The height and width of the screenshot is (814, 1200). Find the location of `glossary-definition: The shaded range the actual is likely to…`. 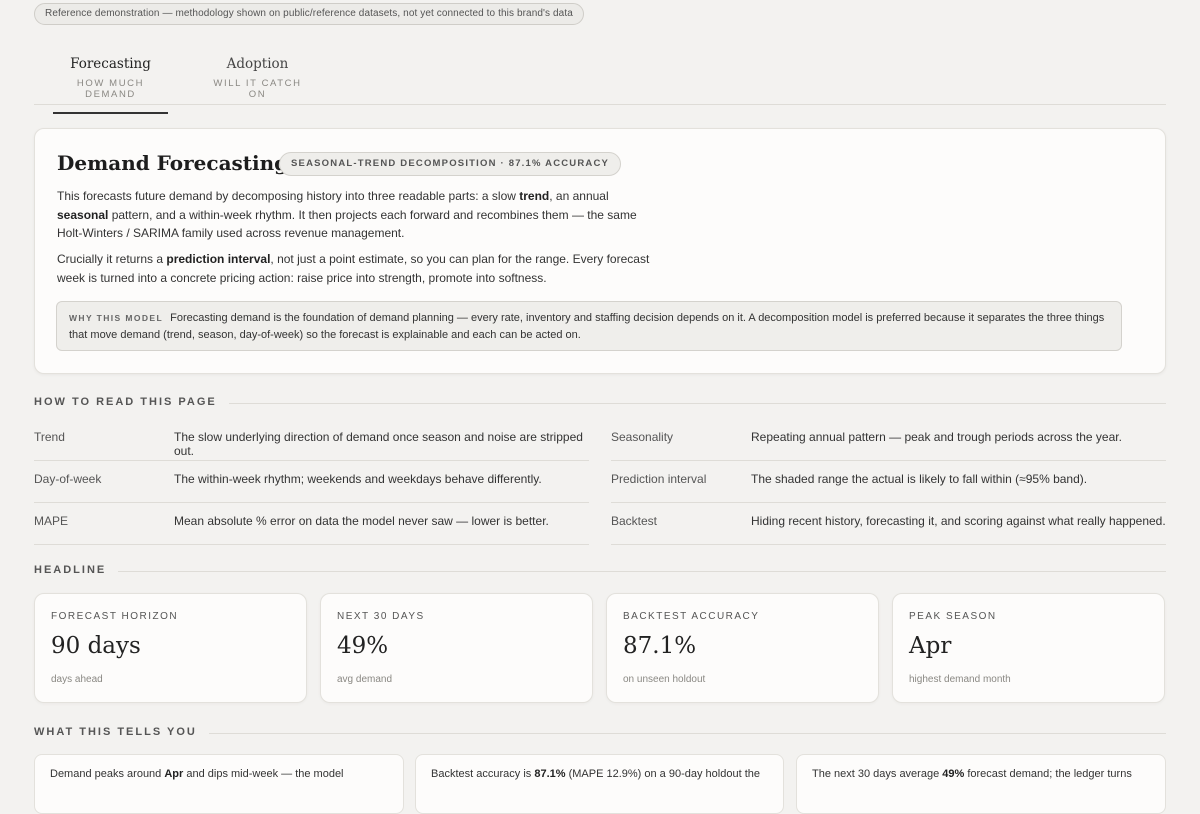

glossary-definition: The shaded range the actual is likely to… is located at coordinates (919, 479).